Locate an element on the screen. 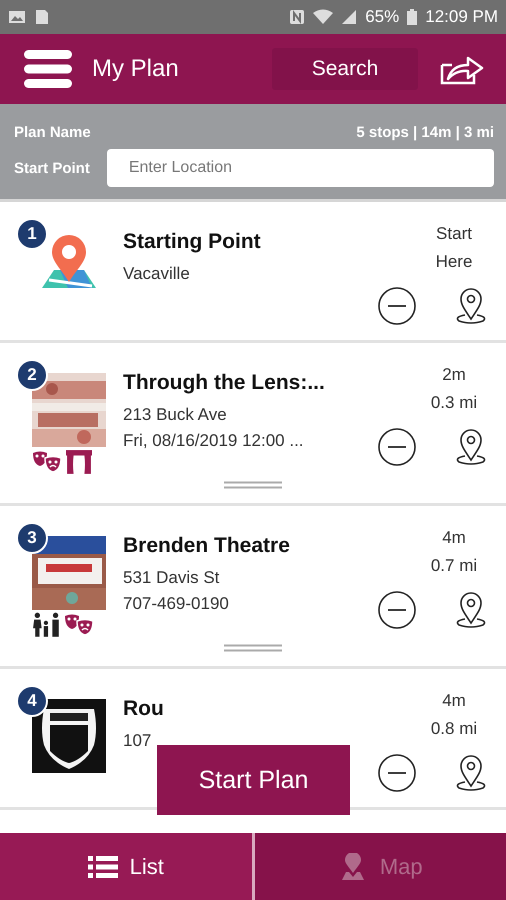 The image size is (506, 900). clock: 12:09 PM is located at coordinates (461, 17).